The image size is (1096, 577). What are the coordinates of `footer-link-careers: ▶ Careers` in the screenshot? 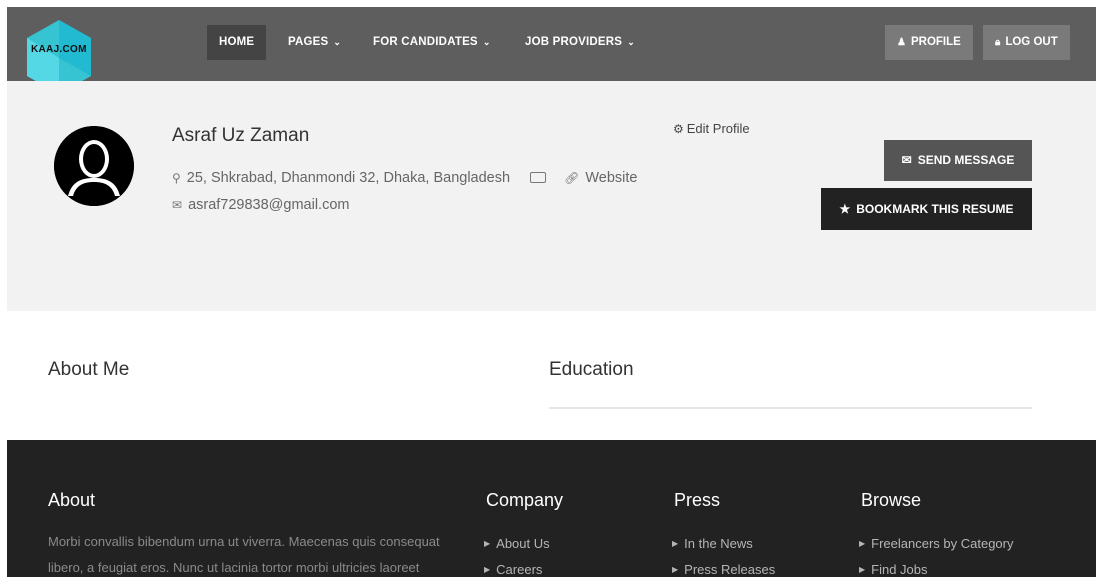 It's located at (513, 569).